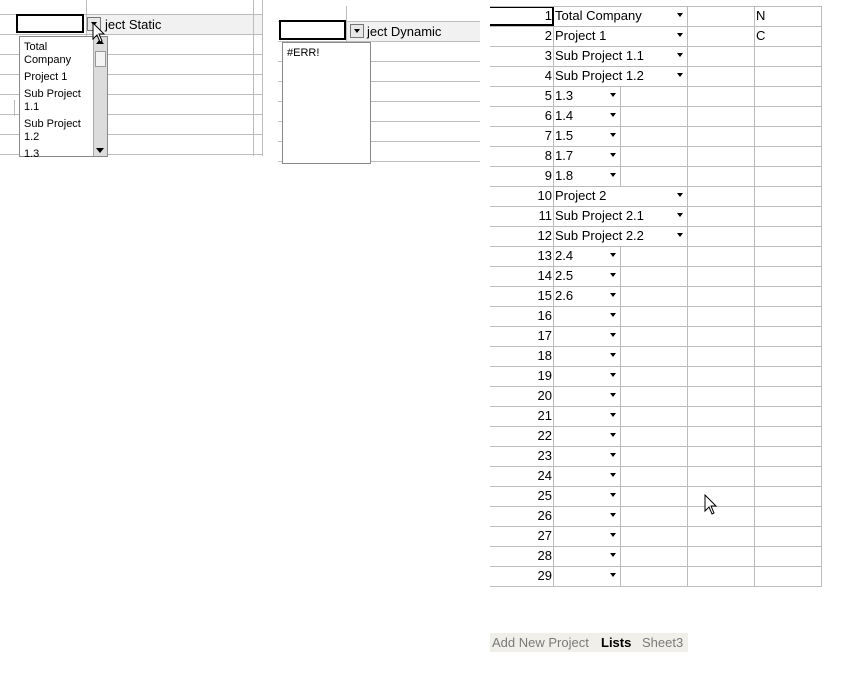 The image size is (851, 685). What do you see at coordinates (655, 336) in the screenshot?
I see `table-row: 17` at bounding box center [655, 336].